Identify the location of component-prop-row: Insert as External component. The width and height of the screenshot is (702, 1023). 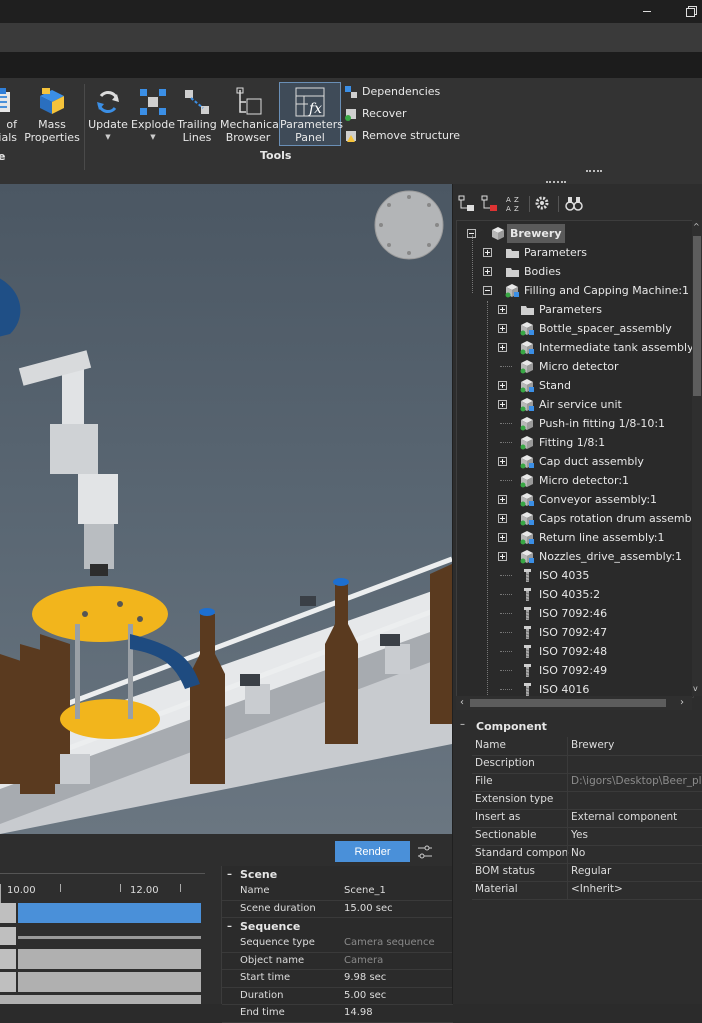
(587, 818).